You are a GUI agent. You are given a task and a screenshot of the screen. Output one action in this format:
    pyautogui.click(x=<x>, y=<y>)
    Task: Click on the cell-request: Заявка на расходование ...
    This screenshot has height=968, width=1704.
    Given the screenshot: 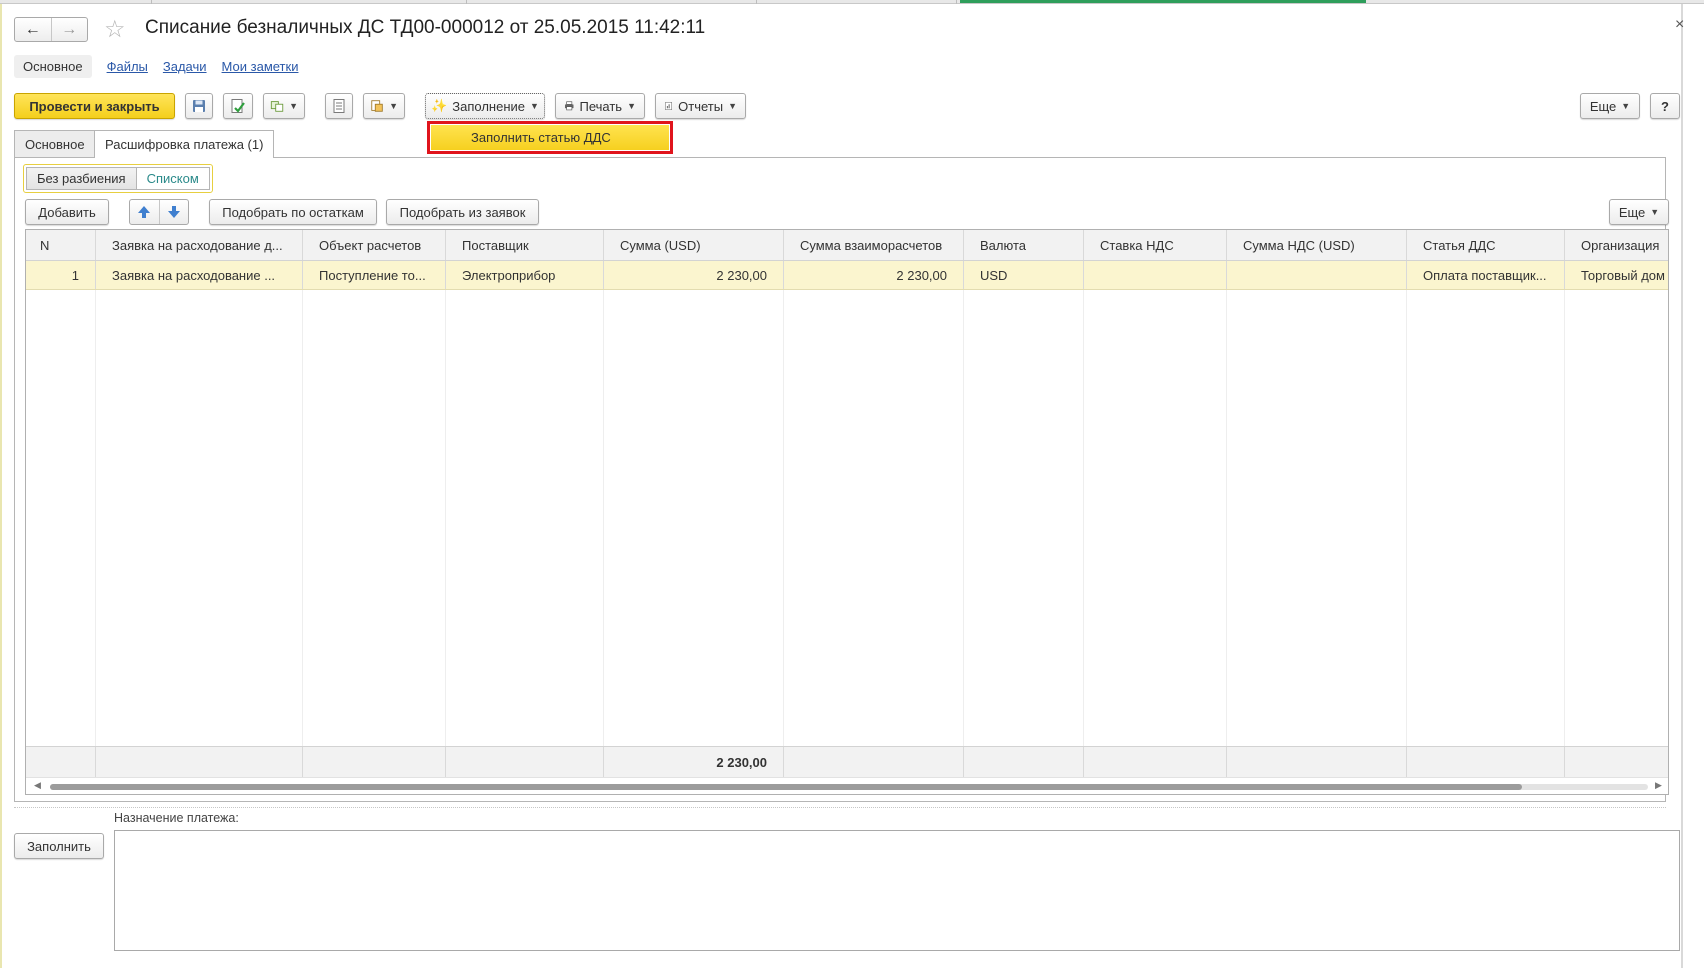 What is the action you would take?
    pyautogui.click(x=199, y=275)
    